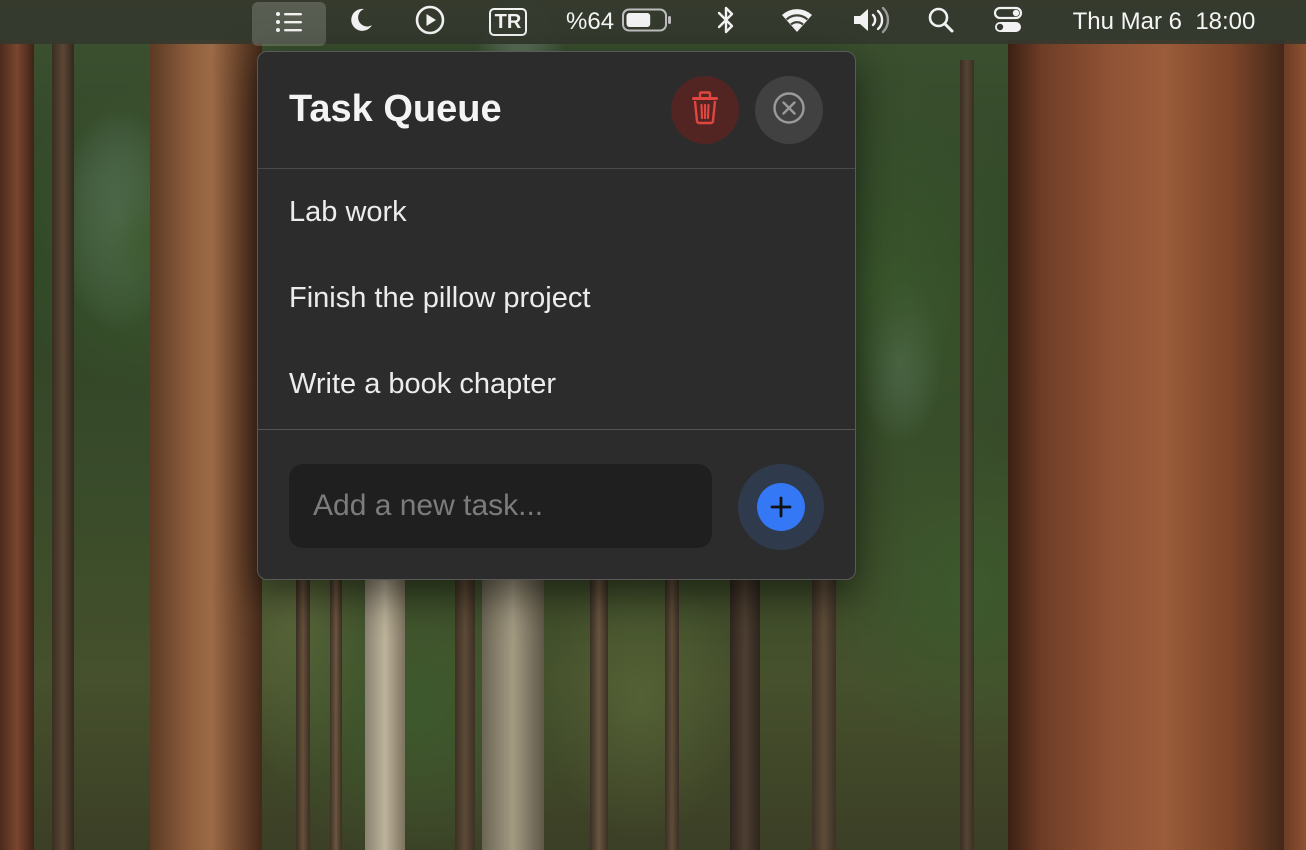 Image resolution: width=1306 pixels, height=850 pixels. What do you see at coordinates (647, 22) in the screenshot?
I see `battery-icon` at bounding box center [647, 22].